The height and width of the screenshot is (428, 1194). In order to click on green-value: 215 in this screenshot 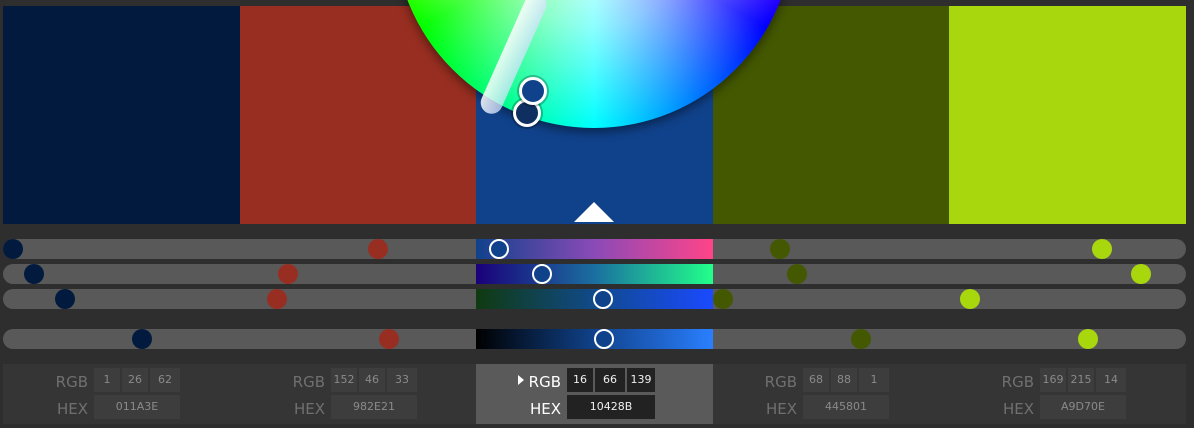, I will do `click(1081, 380)`.